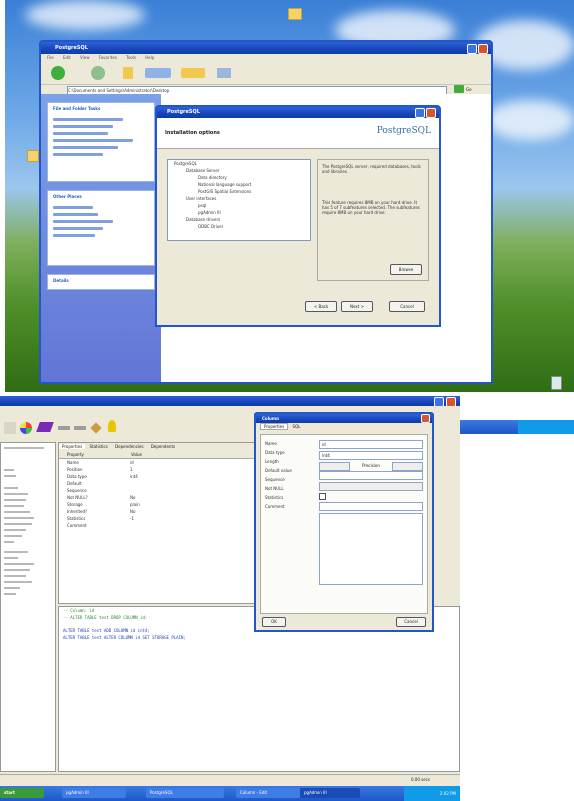 The image size is (574, 801). Describe the element at coordinates (371, 506) in the screenshot. I see `statistics-input` at that location.